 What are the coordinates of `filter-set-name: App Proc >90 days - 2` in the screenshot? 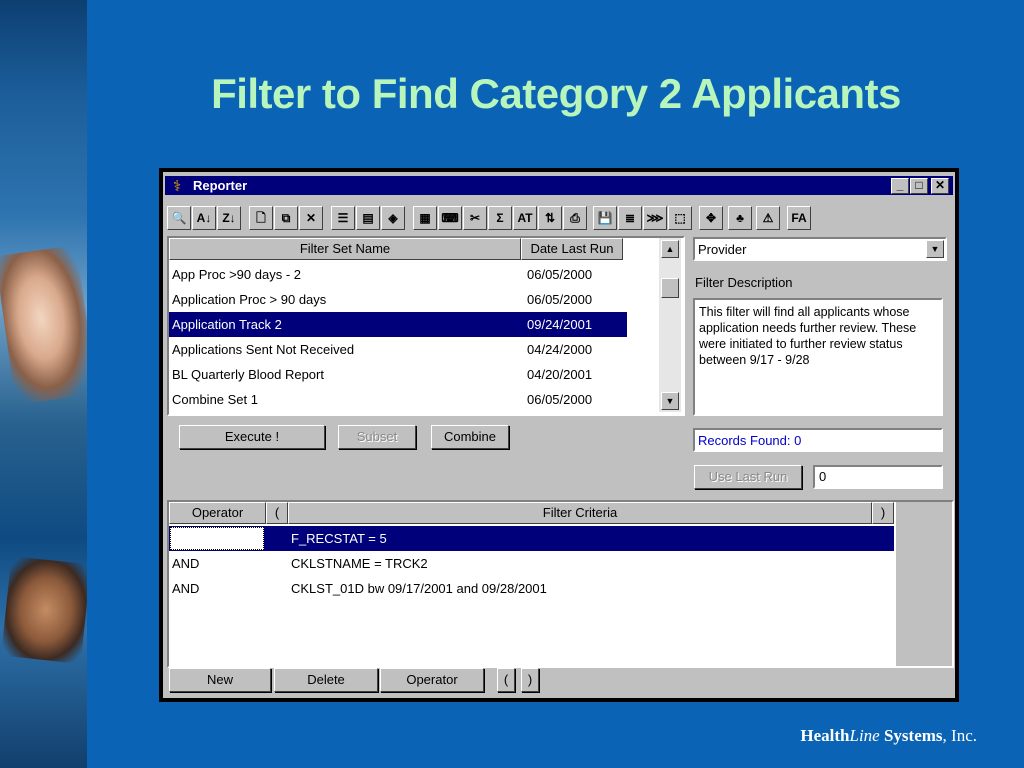 It's located at (236, 274).